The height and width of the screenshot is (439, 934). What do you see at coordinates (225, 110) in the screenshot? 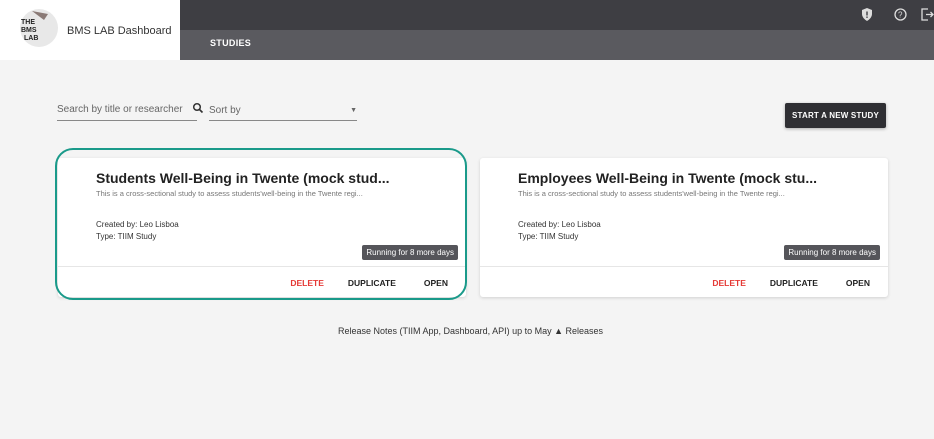
I see `sort-label: Sort by` at bounding box center [225, 110].